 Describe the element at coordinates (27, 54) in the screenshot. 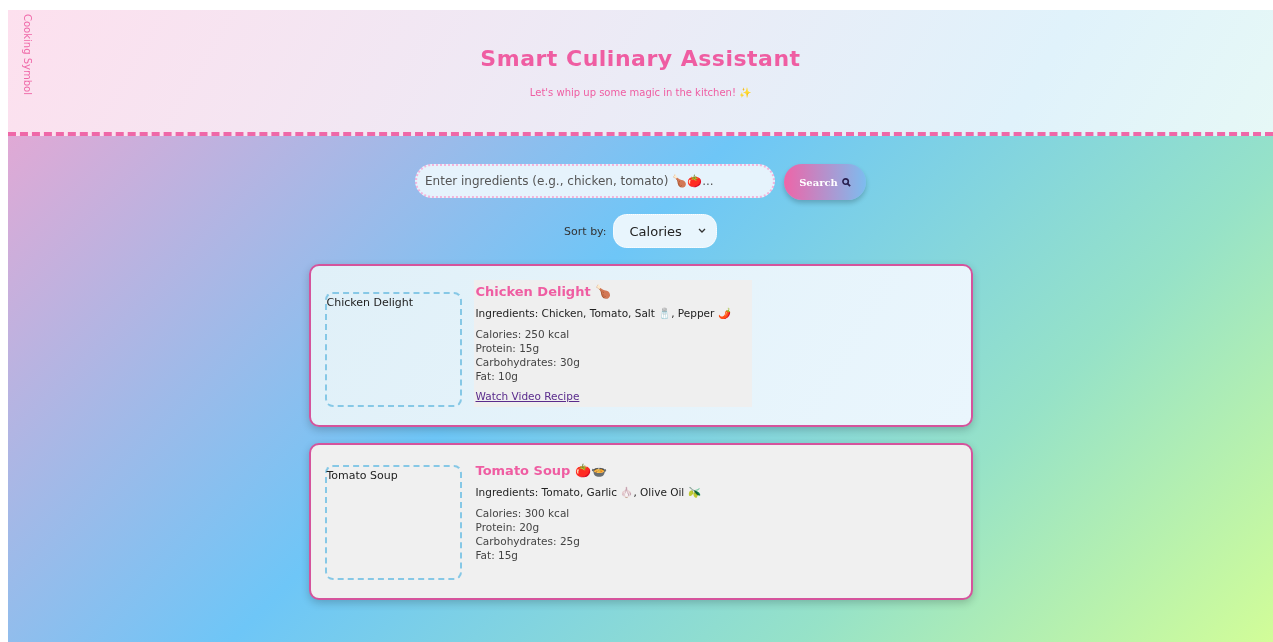

I see `logo-alt-text: Cooking Symbol` at that location.